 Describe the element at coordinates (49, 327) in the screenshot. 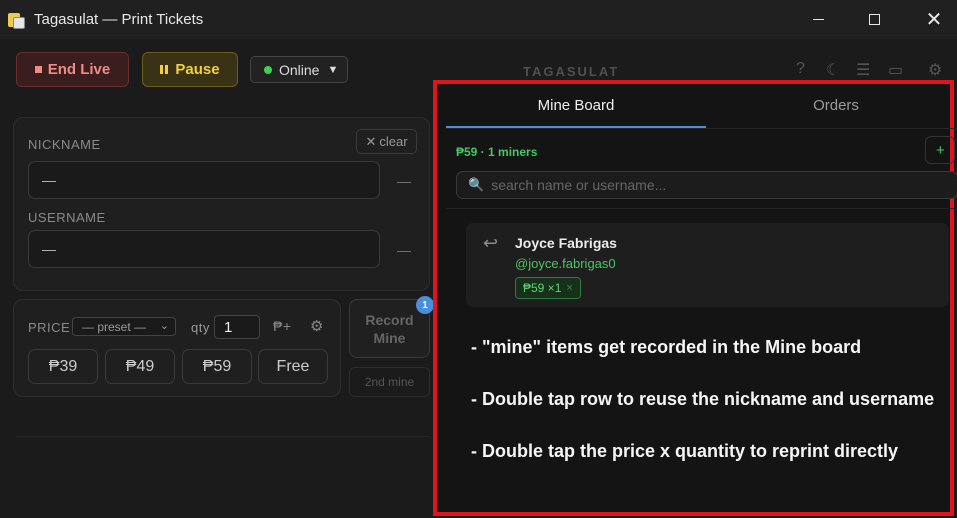

I see `price-label: PRICE` at that location.